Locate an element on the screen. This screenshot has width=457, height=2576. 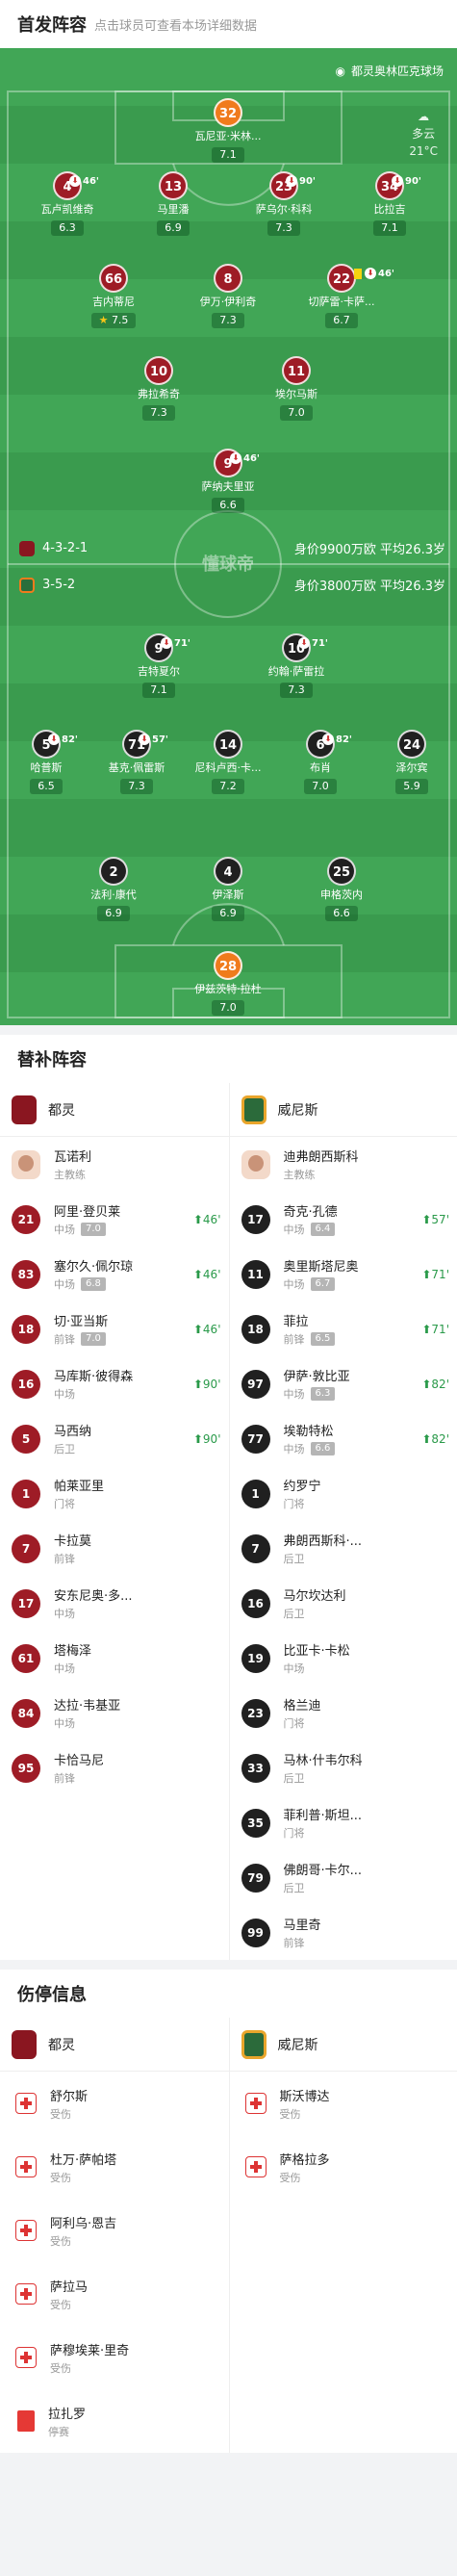
sub-player-row: 21 阿里·登贝莱 中场 7.0 ⬆46' is located at coordinates (114, 1220).